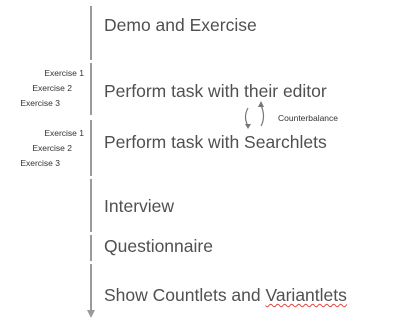  What do you see at coordinates (64, 133) in the screenshot?
I see `searchlets-exercise-1: Exercise 1` at bounding box center [64, 133].